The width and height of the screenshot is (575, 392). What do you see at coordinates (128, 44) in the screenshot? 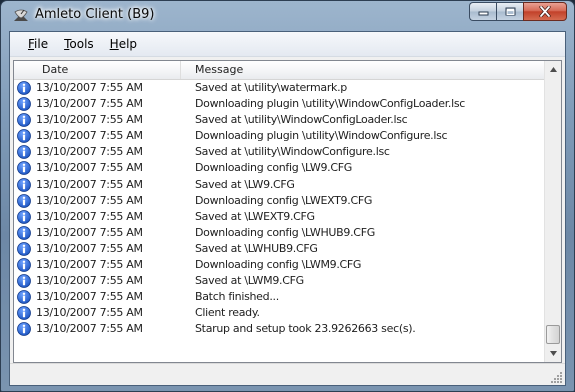
I see `menu-help-label: elp` at bounding box center [128, 44].